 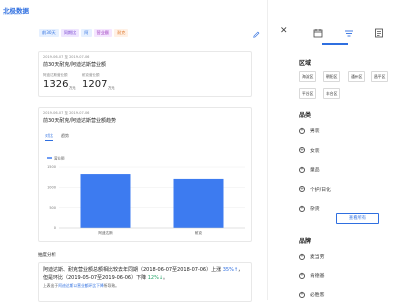 I want to click on y-tick-label: 500, so click(x=52, y=208).